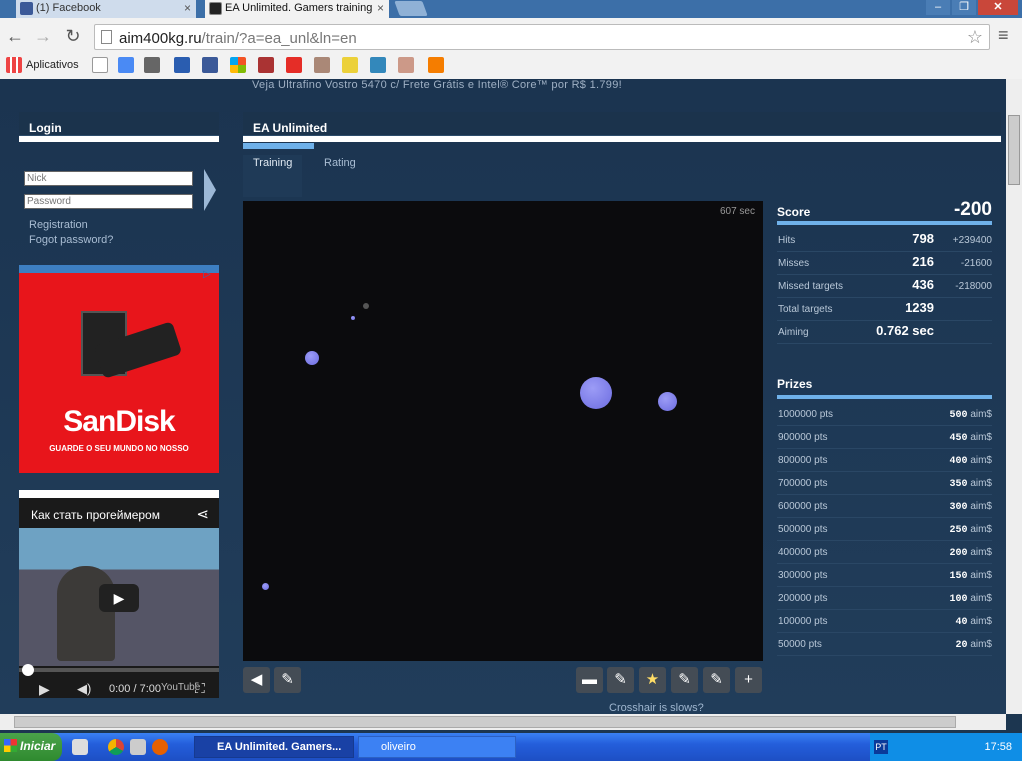 The image size is (1022, 761). Describe the element at coordinates (15, 36) in the screenshot. I see `back-arrow-icon: ←` at that location.